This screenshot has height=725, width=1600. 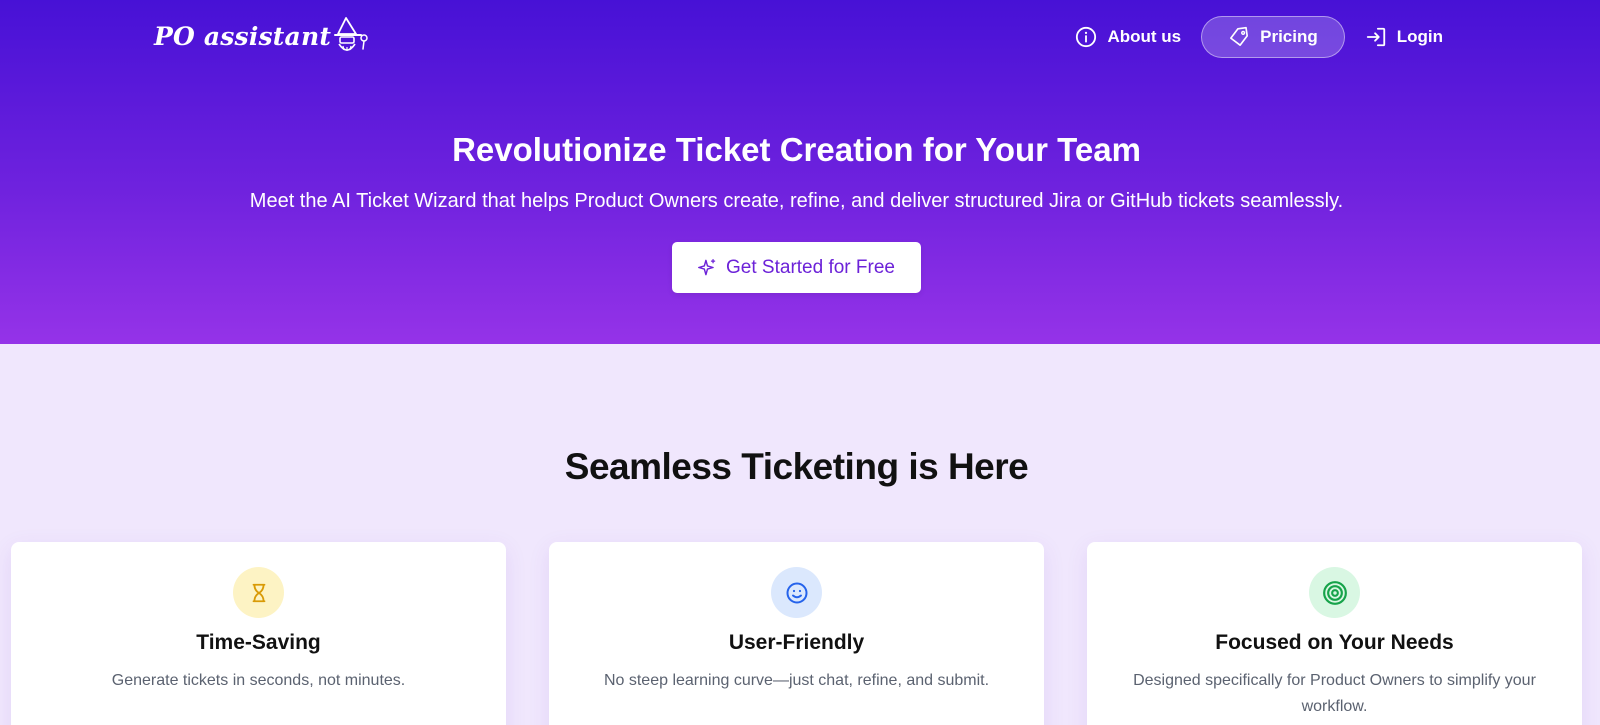 I want to click on hourglass-icon-badge, so click(x=258, y=592).